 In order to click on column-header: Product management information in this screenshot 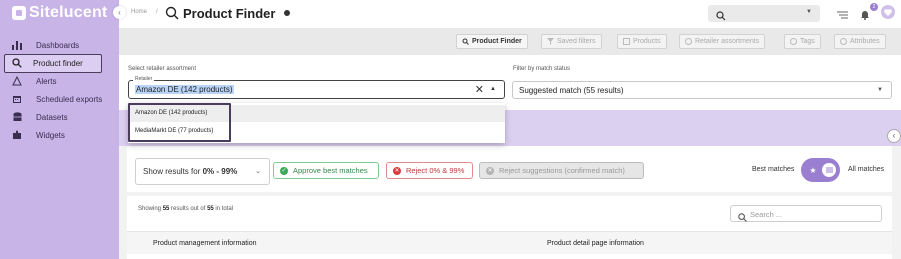, I will do `click(205, 243)`.